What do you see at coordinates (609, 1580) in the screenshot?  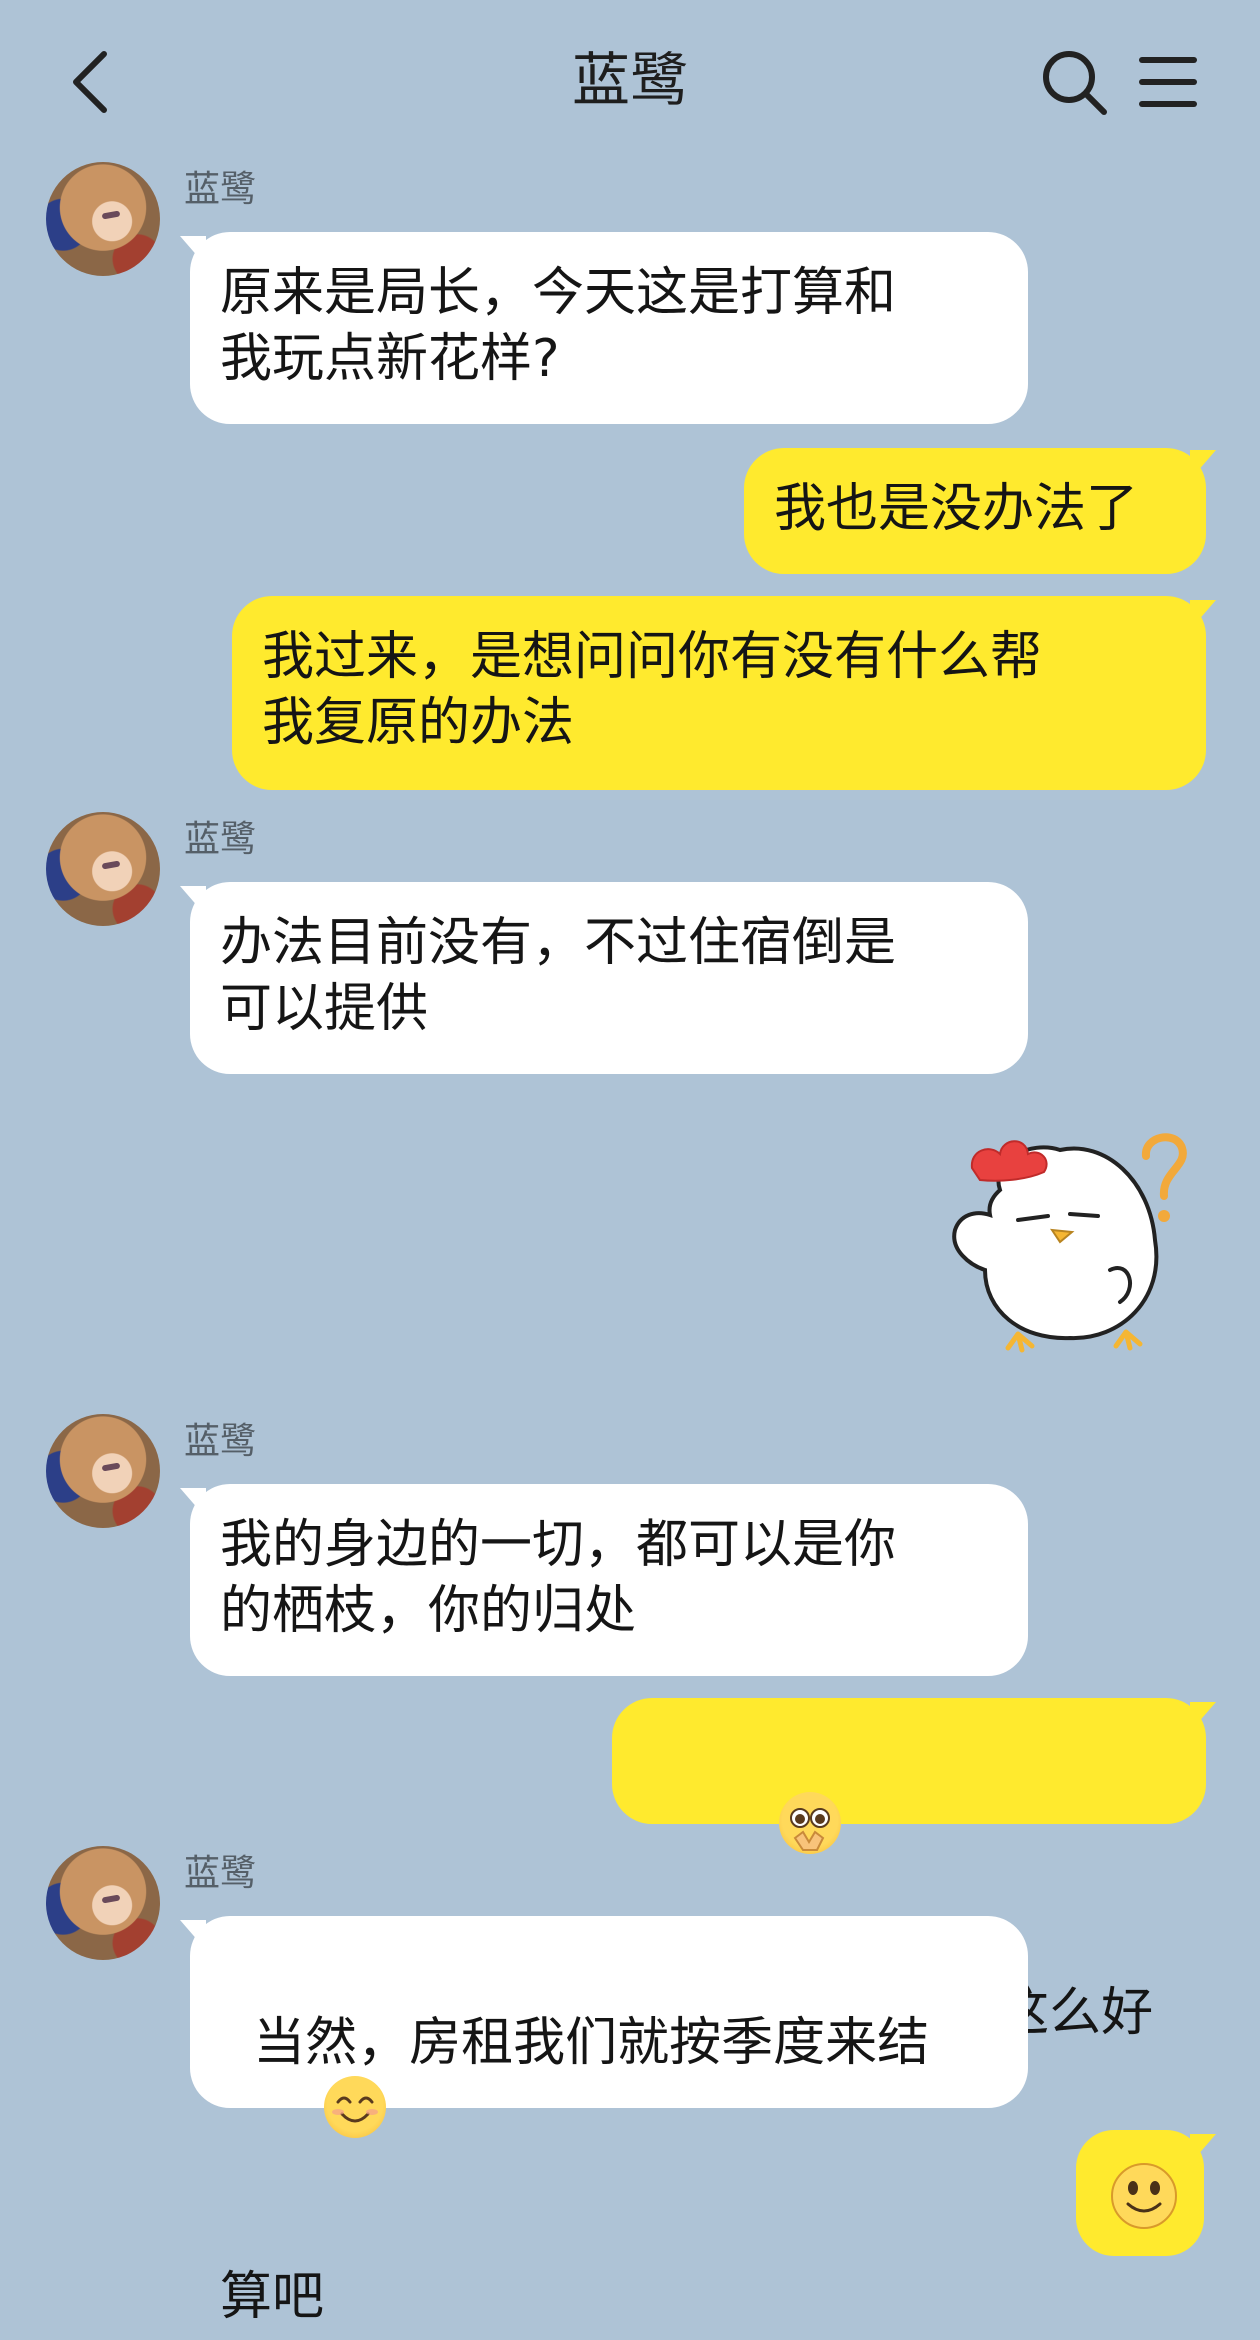 I see `message-bubble-incoming: 我的身边的一切，都可以是你 的栖枝，你的归处` at bounding box center [609, 1580].